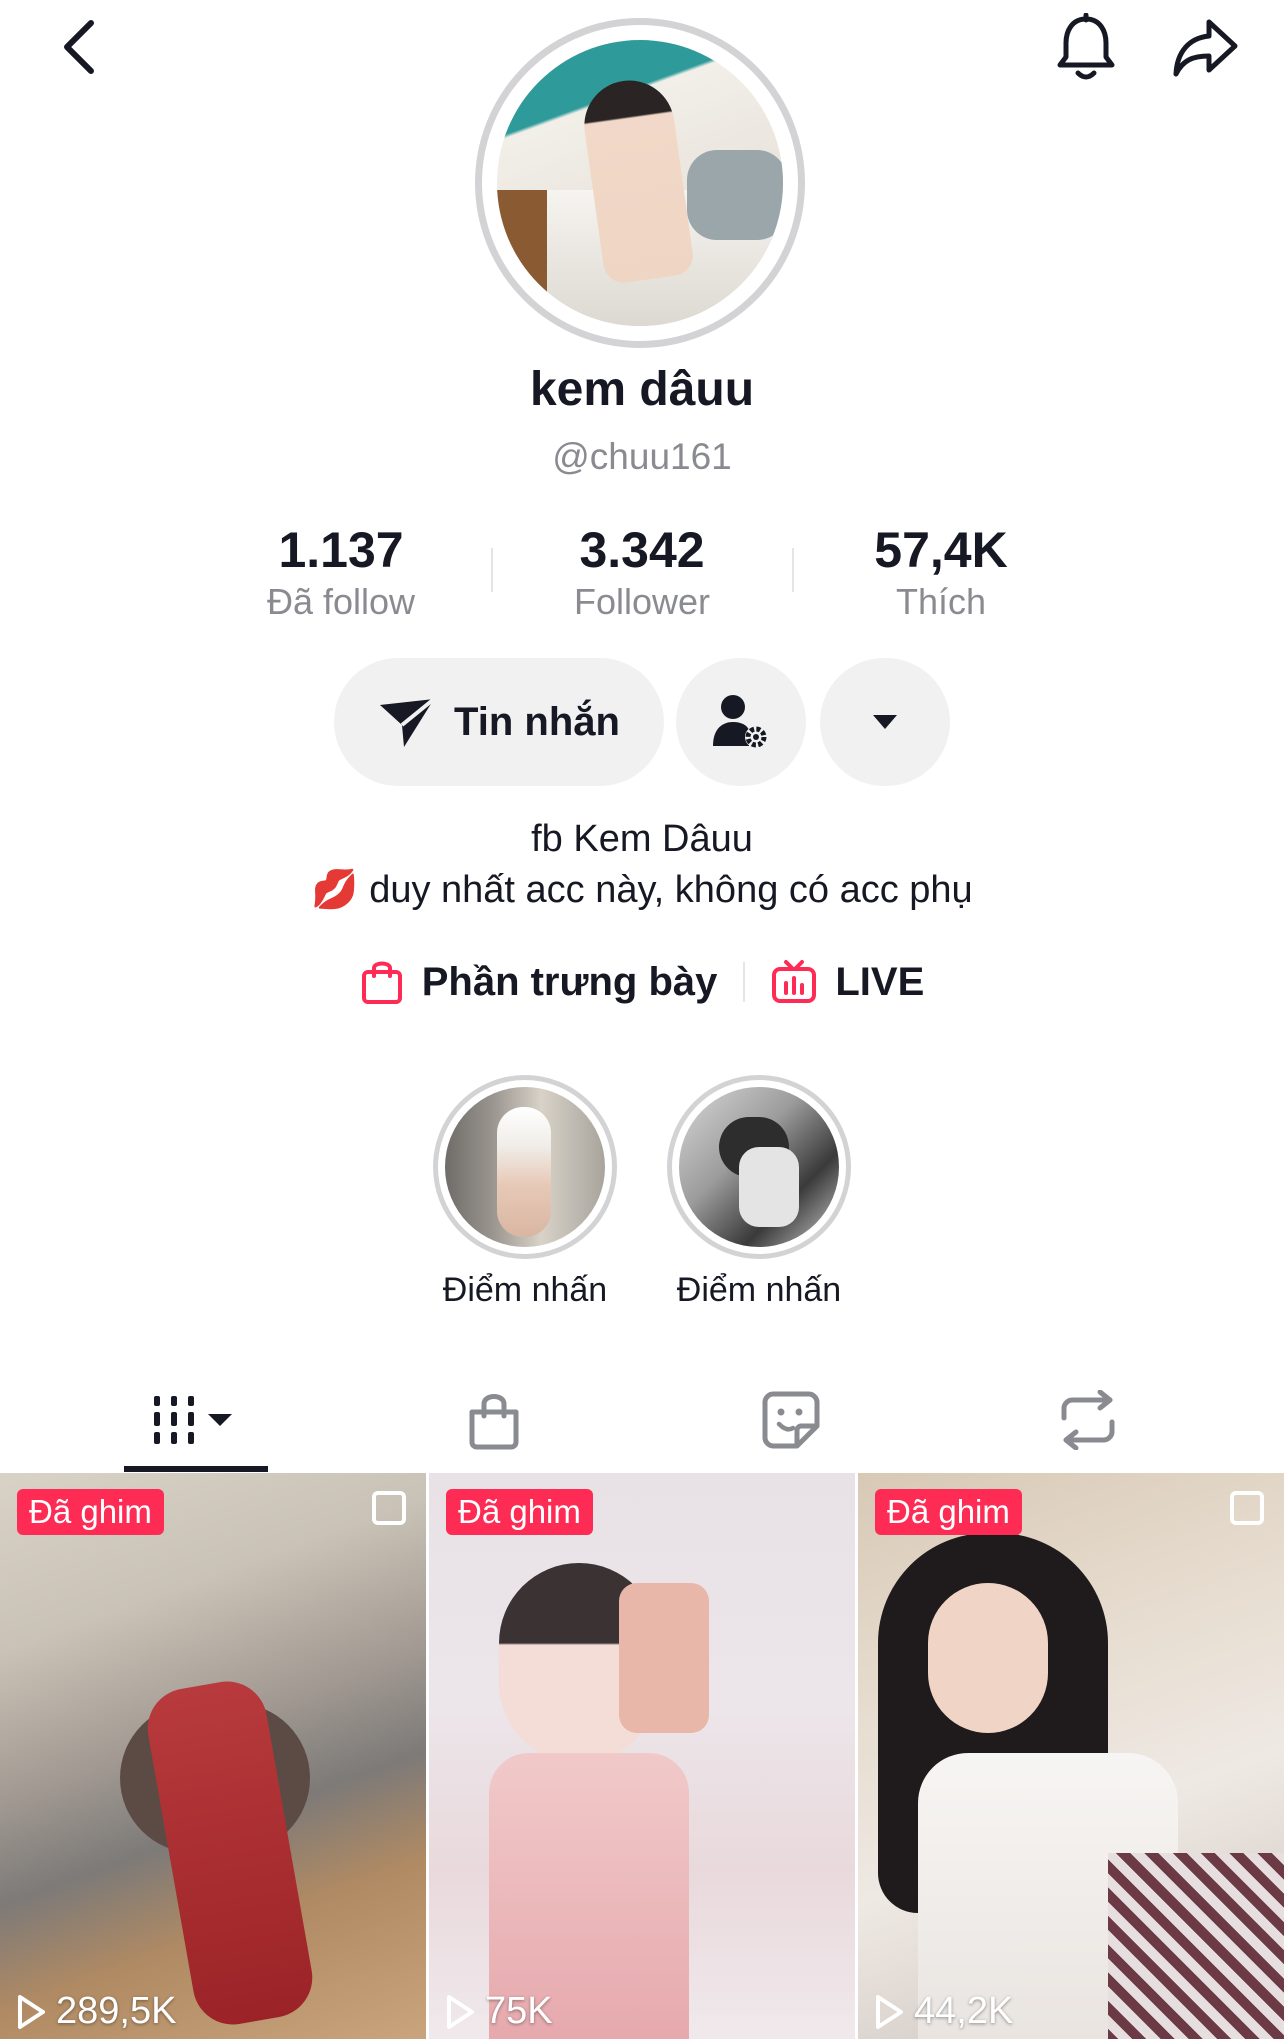 The width and height of the screenshot is (1284, 2039). I want to click on profile-tabs, so click(642, 1422).